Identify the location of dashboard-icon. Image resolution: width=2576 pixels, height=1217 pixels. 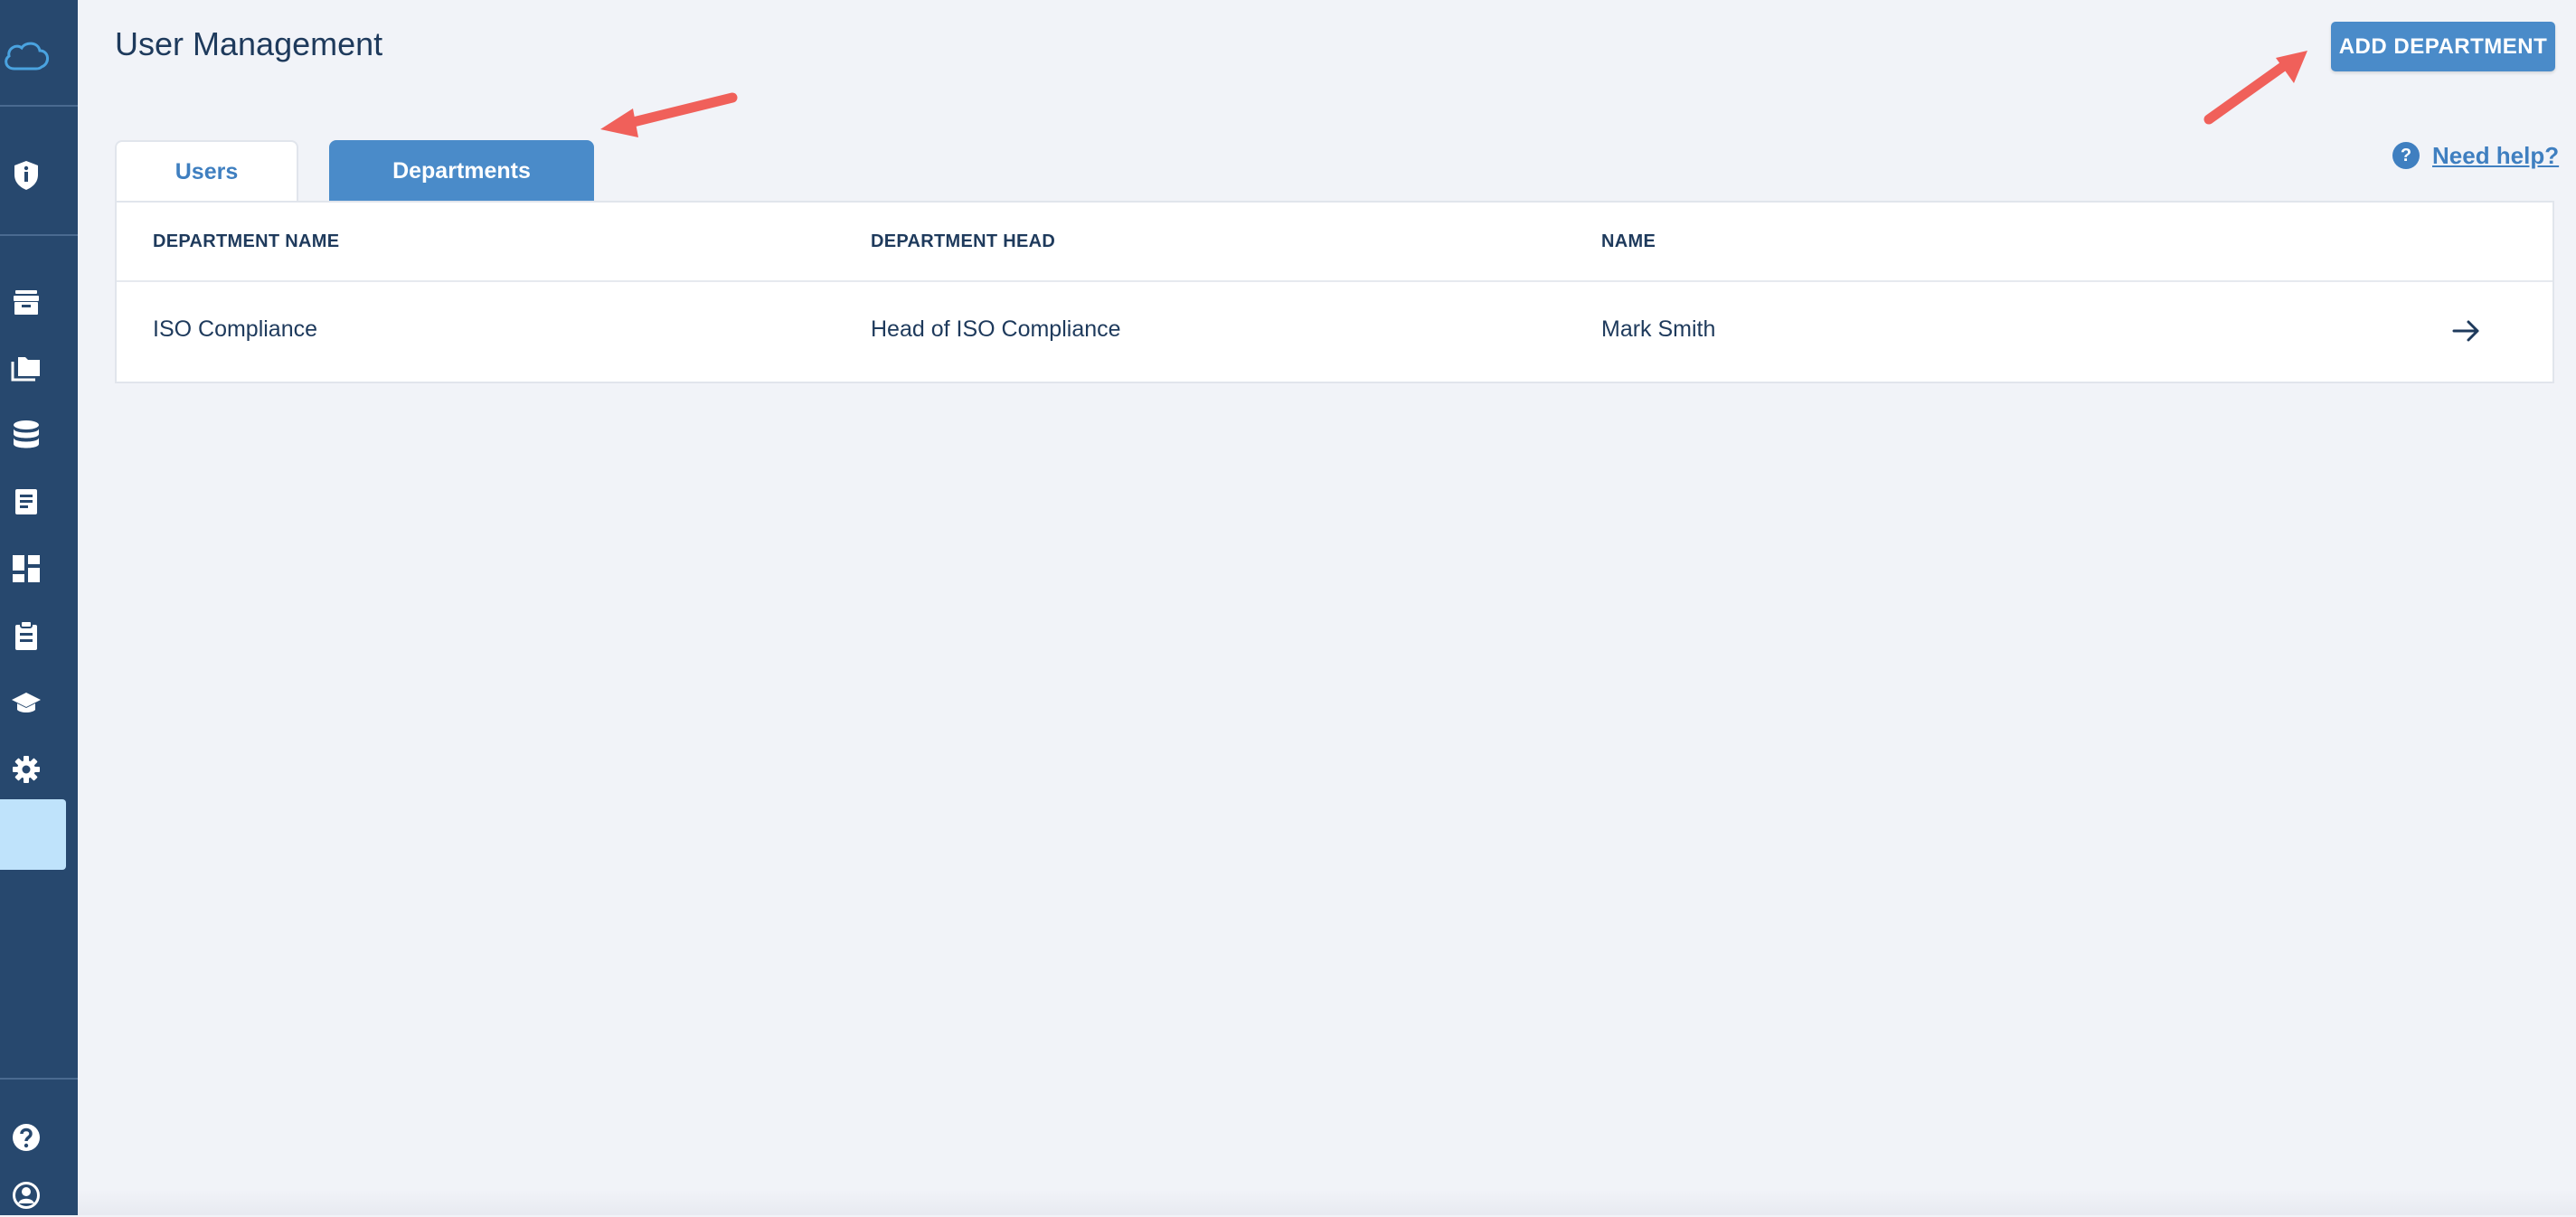
(26, 568).